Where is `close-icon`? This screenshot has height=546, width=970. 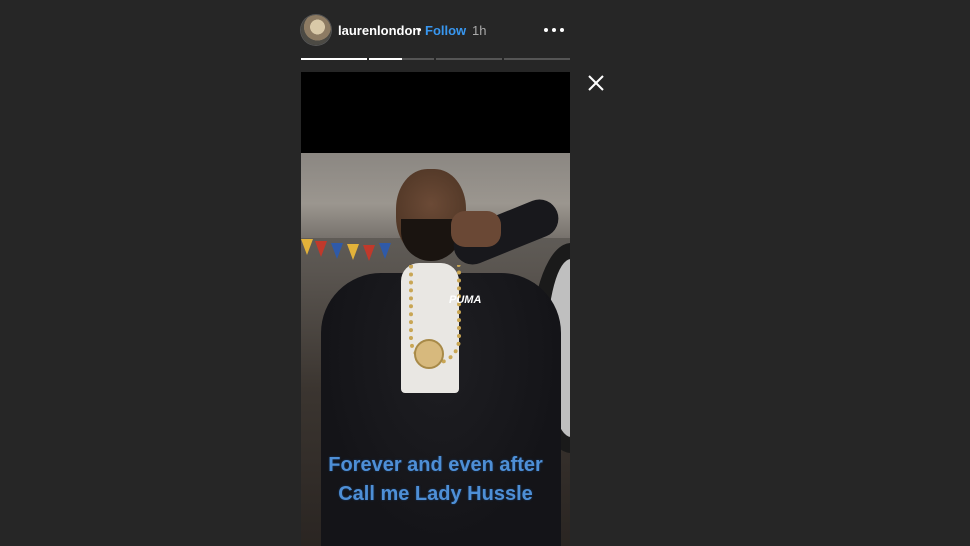
close-icon is located at coordinates (596, 83).